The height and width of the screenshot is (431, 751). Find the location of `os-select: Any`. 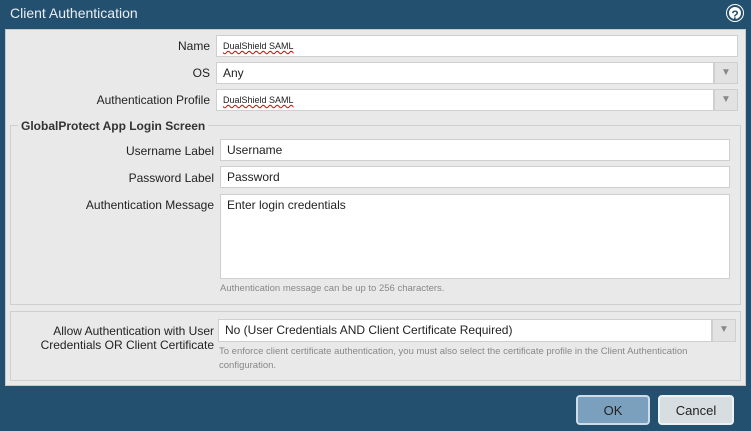

os-select: Any is located at coordinates (465, 73).